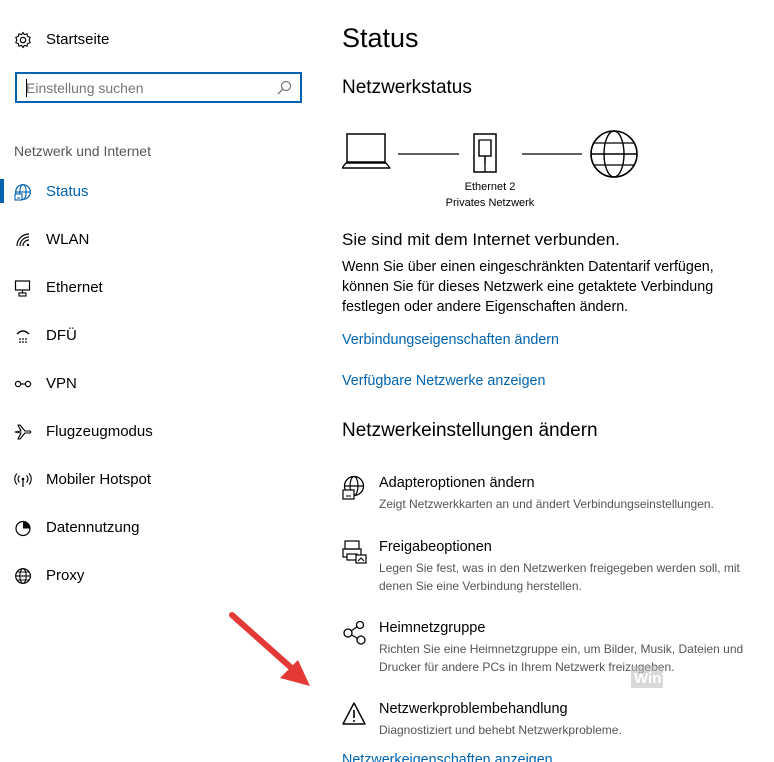 This screenshot has width=774, height=762. I want to click on sidebar-item-dfu: DFÜ, so click(155, 336).